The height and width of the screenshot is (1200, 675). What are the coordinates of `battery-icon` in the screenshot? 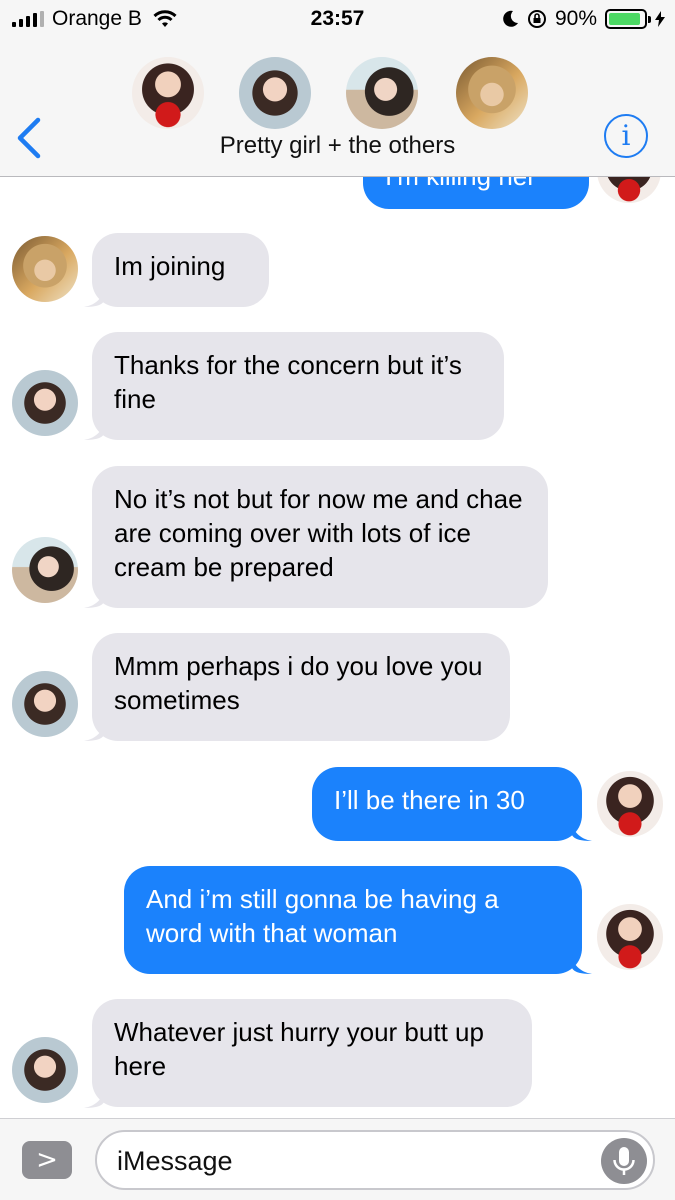 It's located at (628, 19).